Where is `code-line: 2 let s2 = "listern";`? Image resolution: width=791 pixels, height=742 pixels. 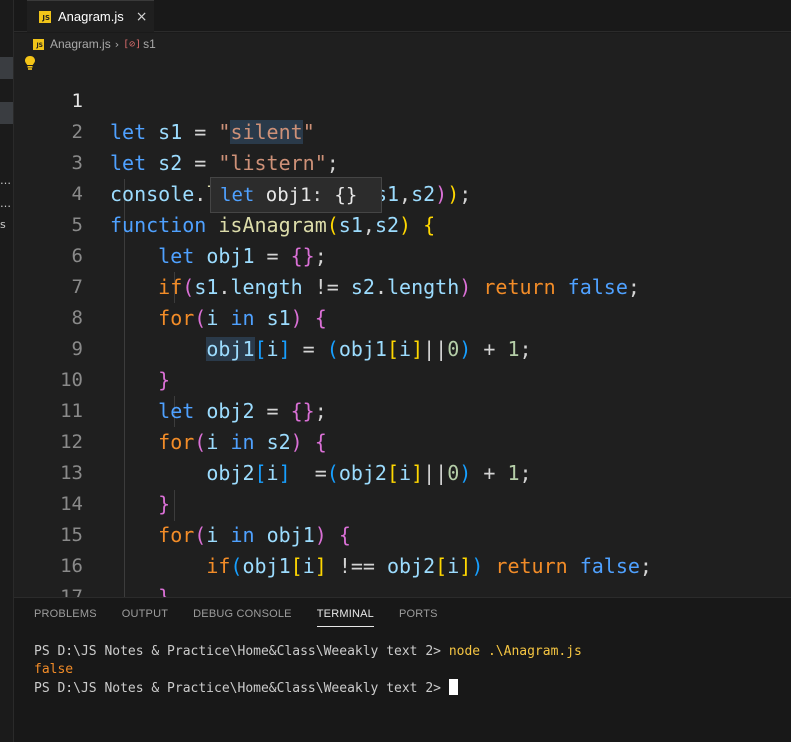 code-line: 2 let s2 = "listern"; is located at coordinates (402, 130).